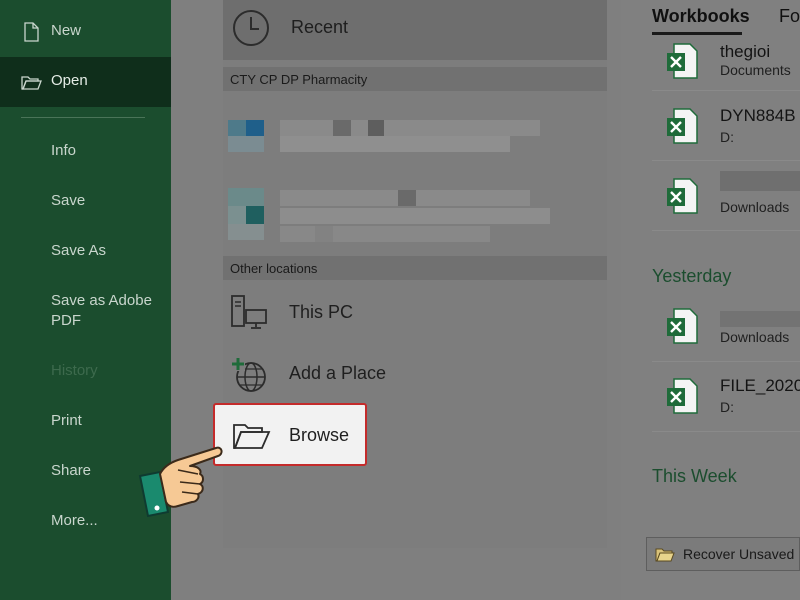  I want to click on nav-open: Open, so click(85, 82).